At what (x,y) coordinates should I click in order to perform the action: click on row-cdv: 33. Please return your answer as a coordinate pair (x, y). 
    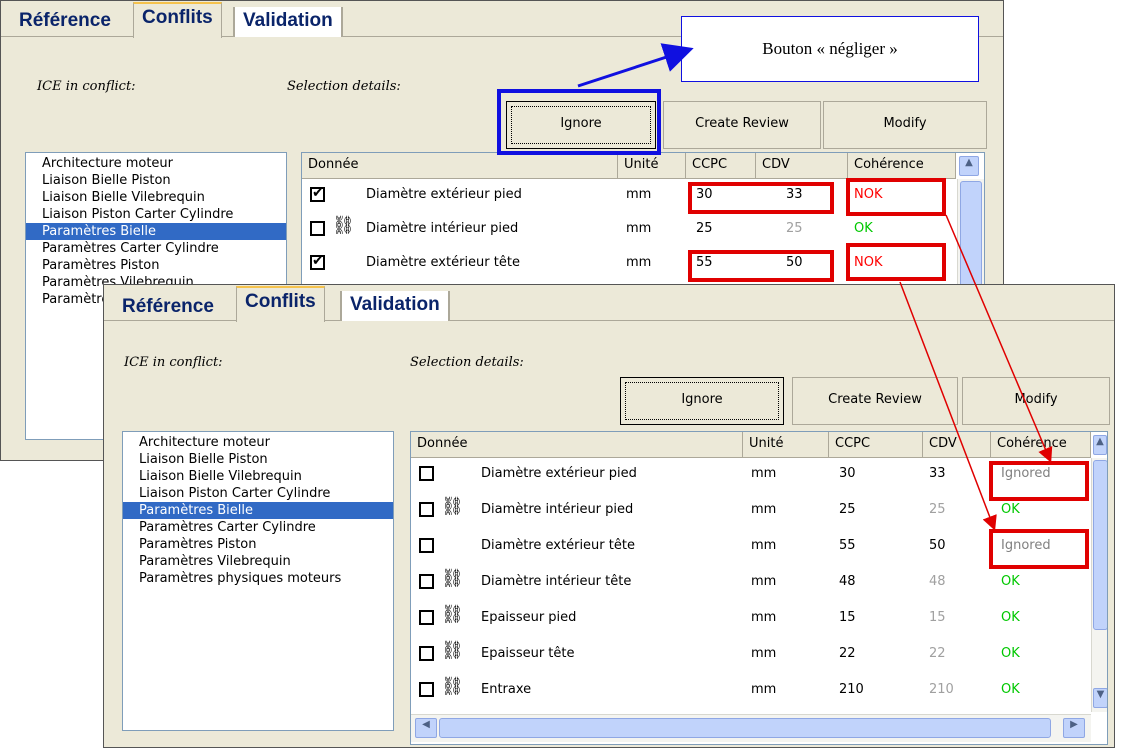
    Looking at the image, I should click on (937, 473).